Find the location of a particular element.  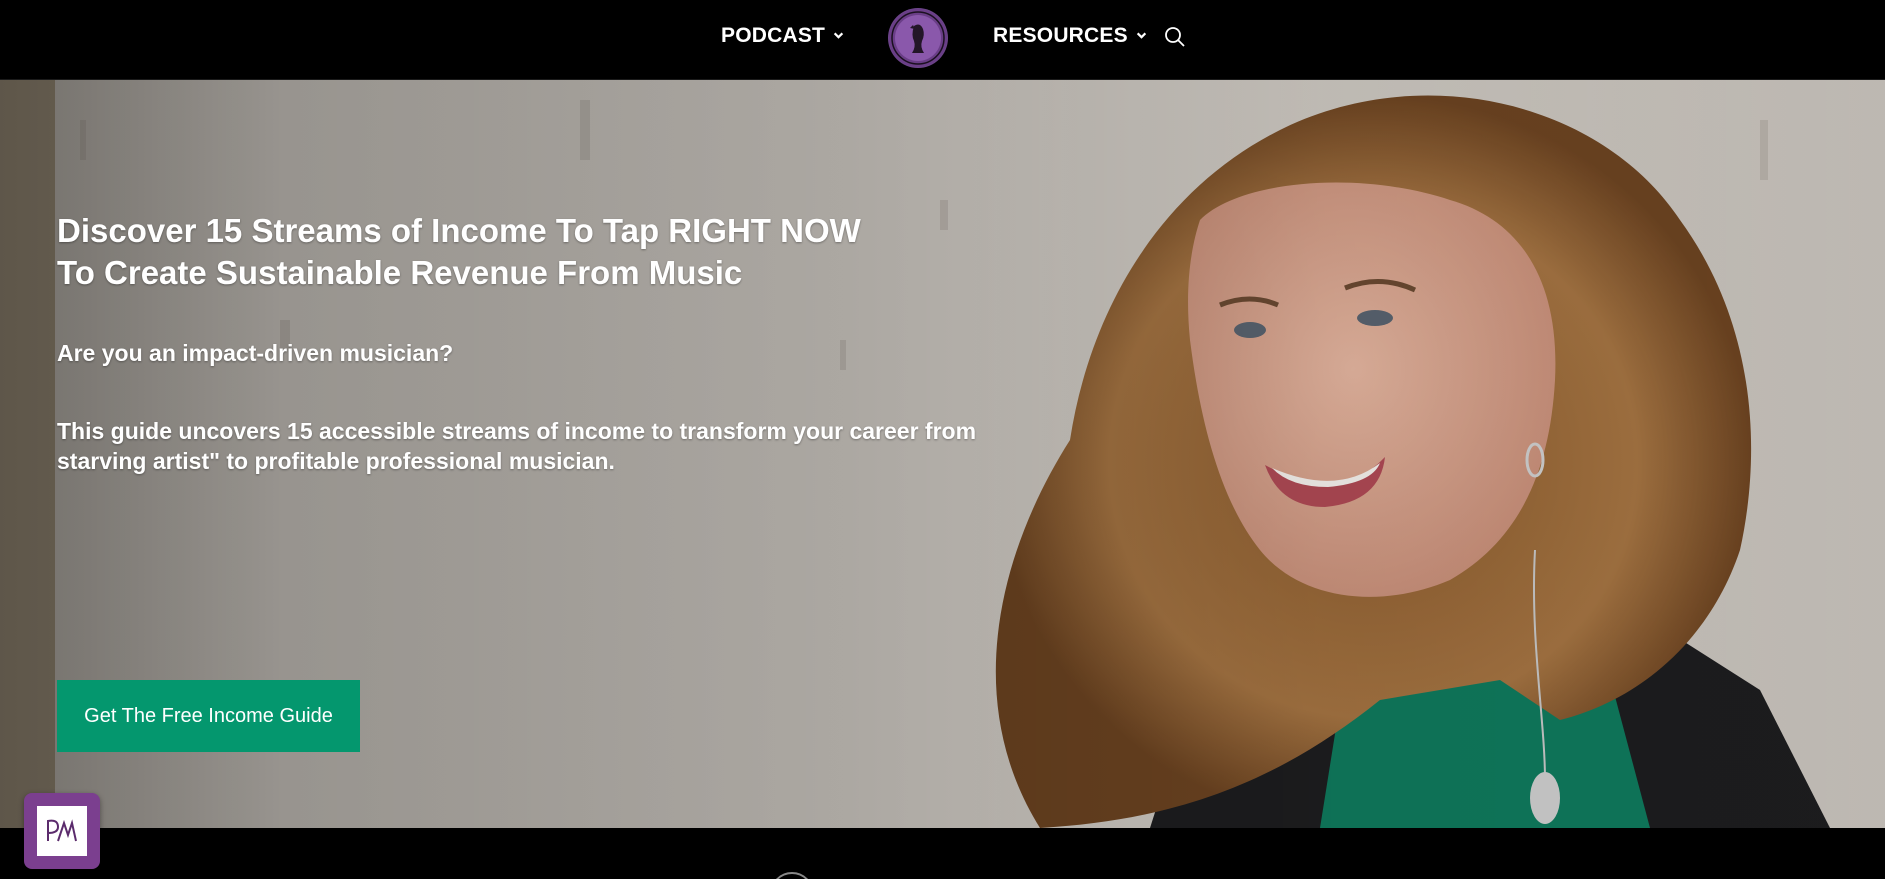

brand-monogram-icon is located at coordinates (62, 831).